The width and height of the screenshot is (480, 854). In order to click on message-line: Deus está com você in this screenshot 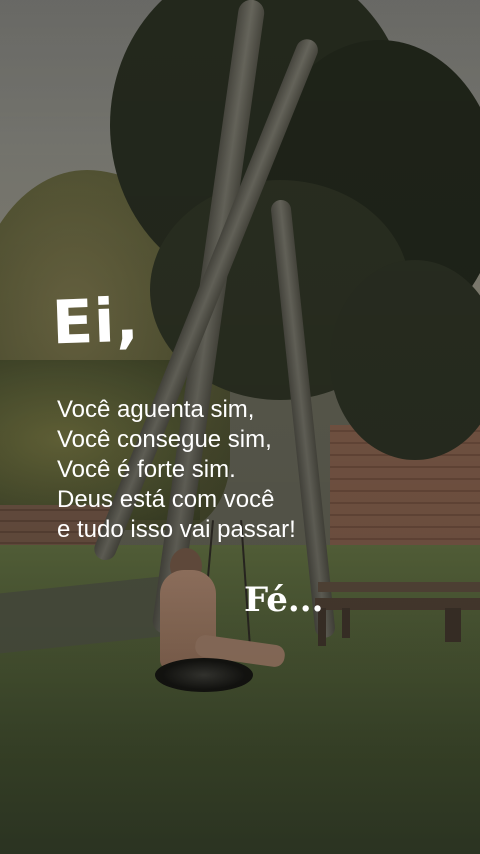, I will do `click(166, 499)`.